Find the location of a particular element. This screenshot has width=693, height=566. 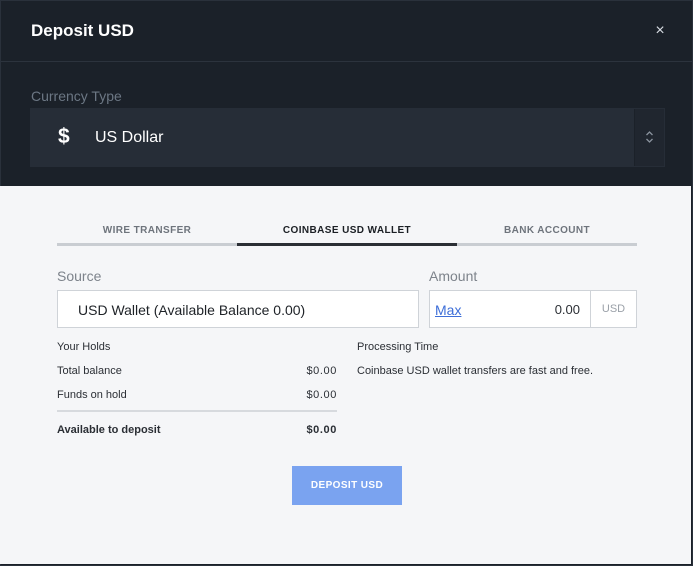

currency-selected-value: US Dollar is located at coordinates (129, 137).